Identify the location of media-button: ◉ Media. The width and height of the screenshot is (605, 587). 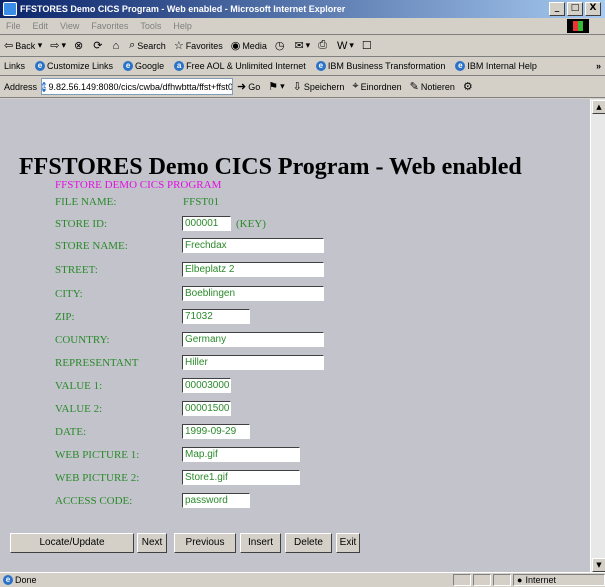
(249, 45).